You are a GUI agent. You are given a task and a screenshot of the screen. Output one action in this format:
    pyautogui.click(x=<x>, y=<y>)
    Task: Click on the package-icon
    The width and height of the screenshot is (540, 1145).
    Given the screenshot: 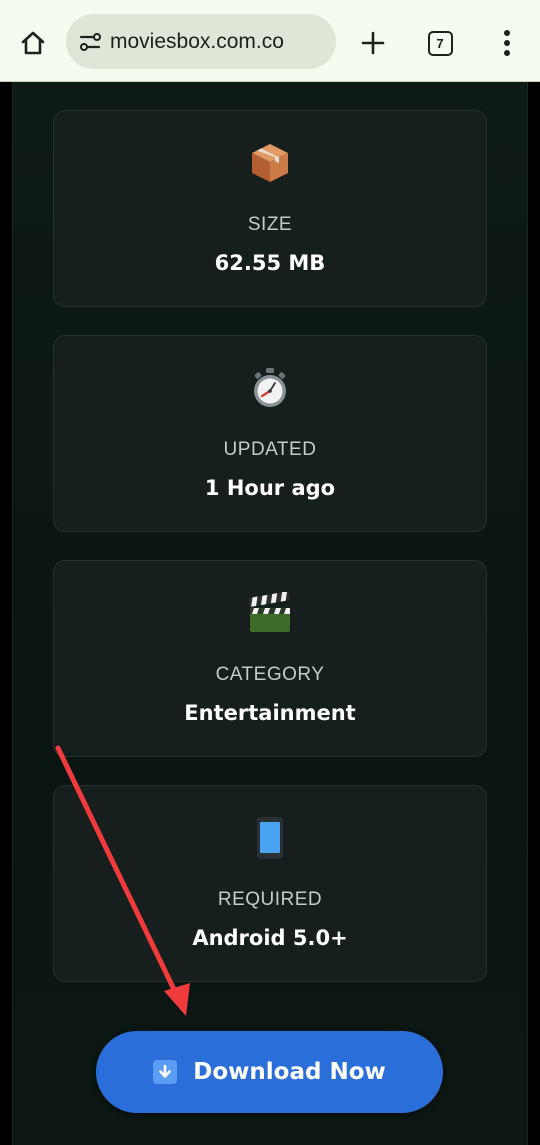 What is the action you would take?
    pyautogui.click(x=270, y=163)
    